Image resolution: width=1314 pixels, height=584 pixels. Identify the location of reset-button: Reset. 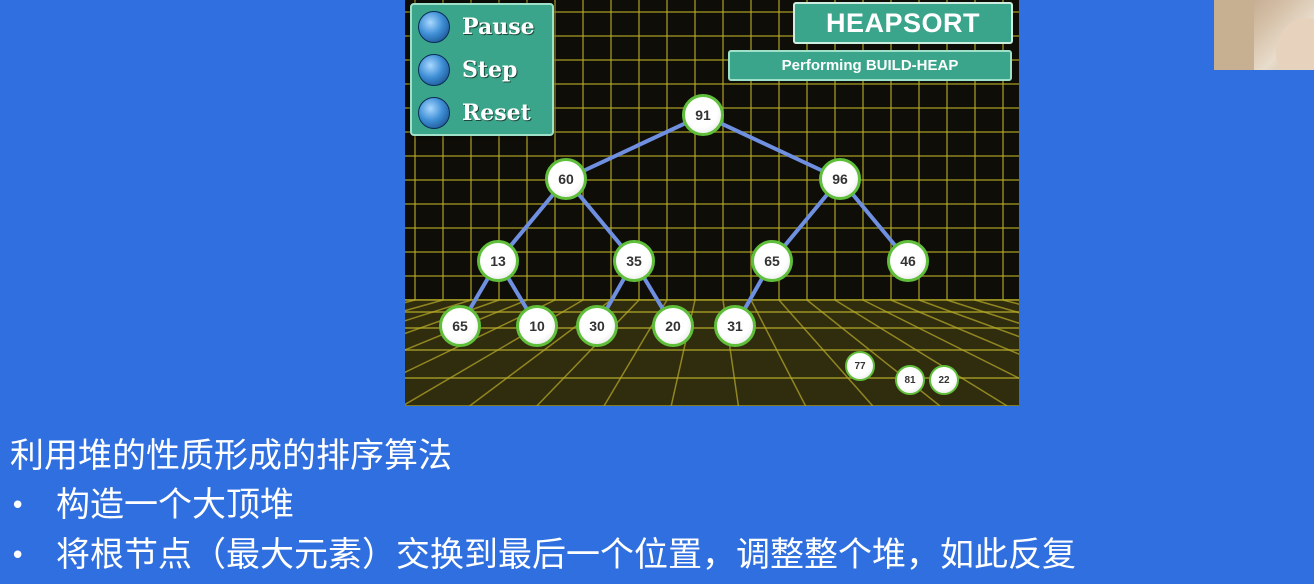
(482, 113).